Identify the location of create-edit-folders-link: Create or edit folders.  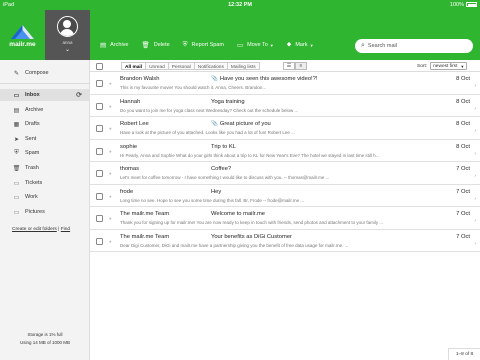
(34, 229).